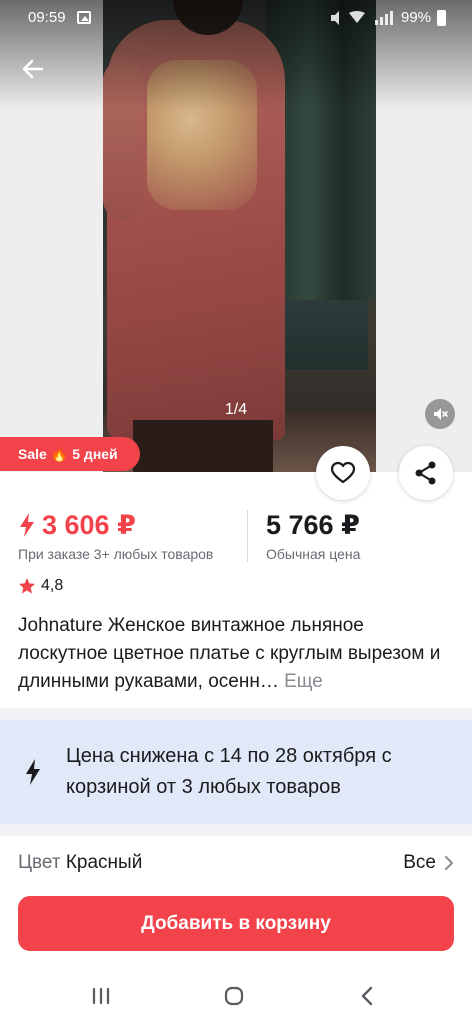 The width and height of the screenshot is (472, 1024). What do you see at coordinates (236, 866) in the screenshot?
I see `color-selector: Цвет Красный Все` at bounding box center [236, 866].